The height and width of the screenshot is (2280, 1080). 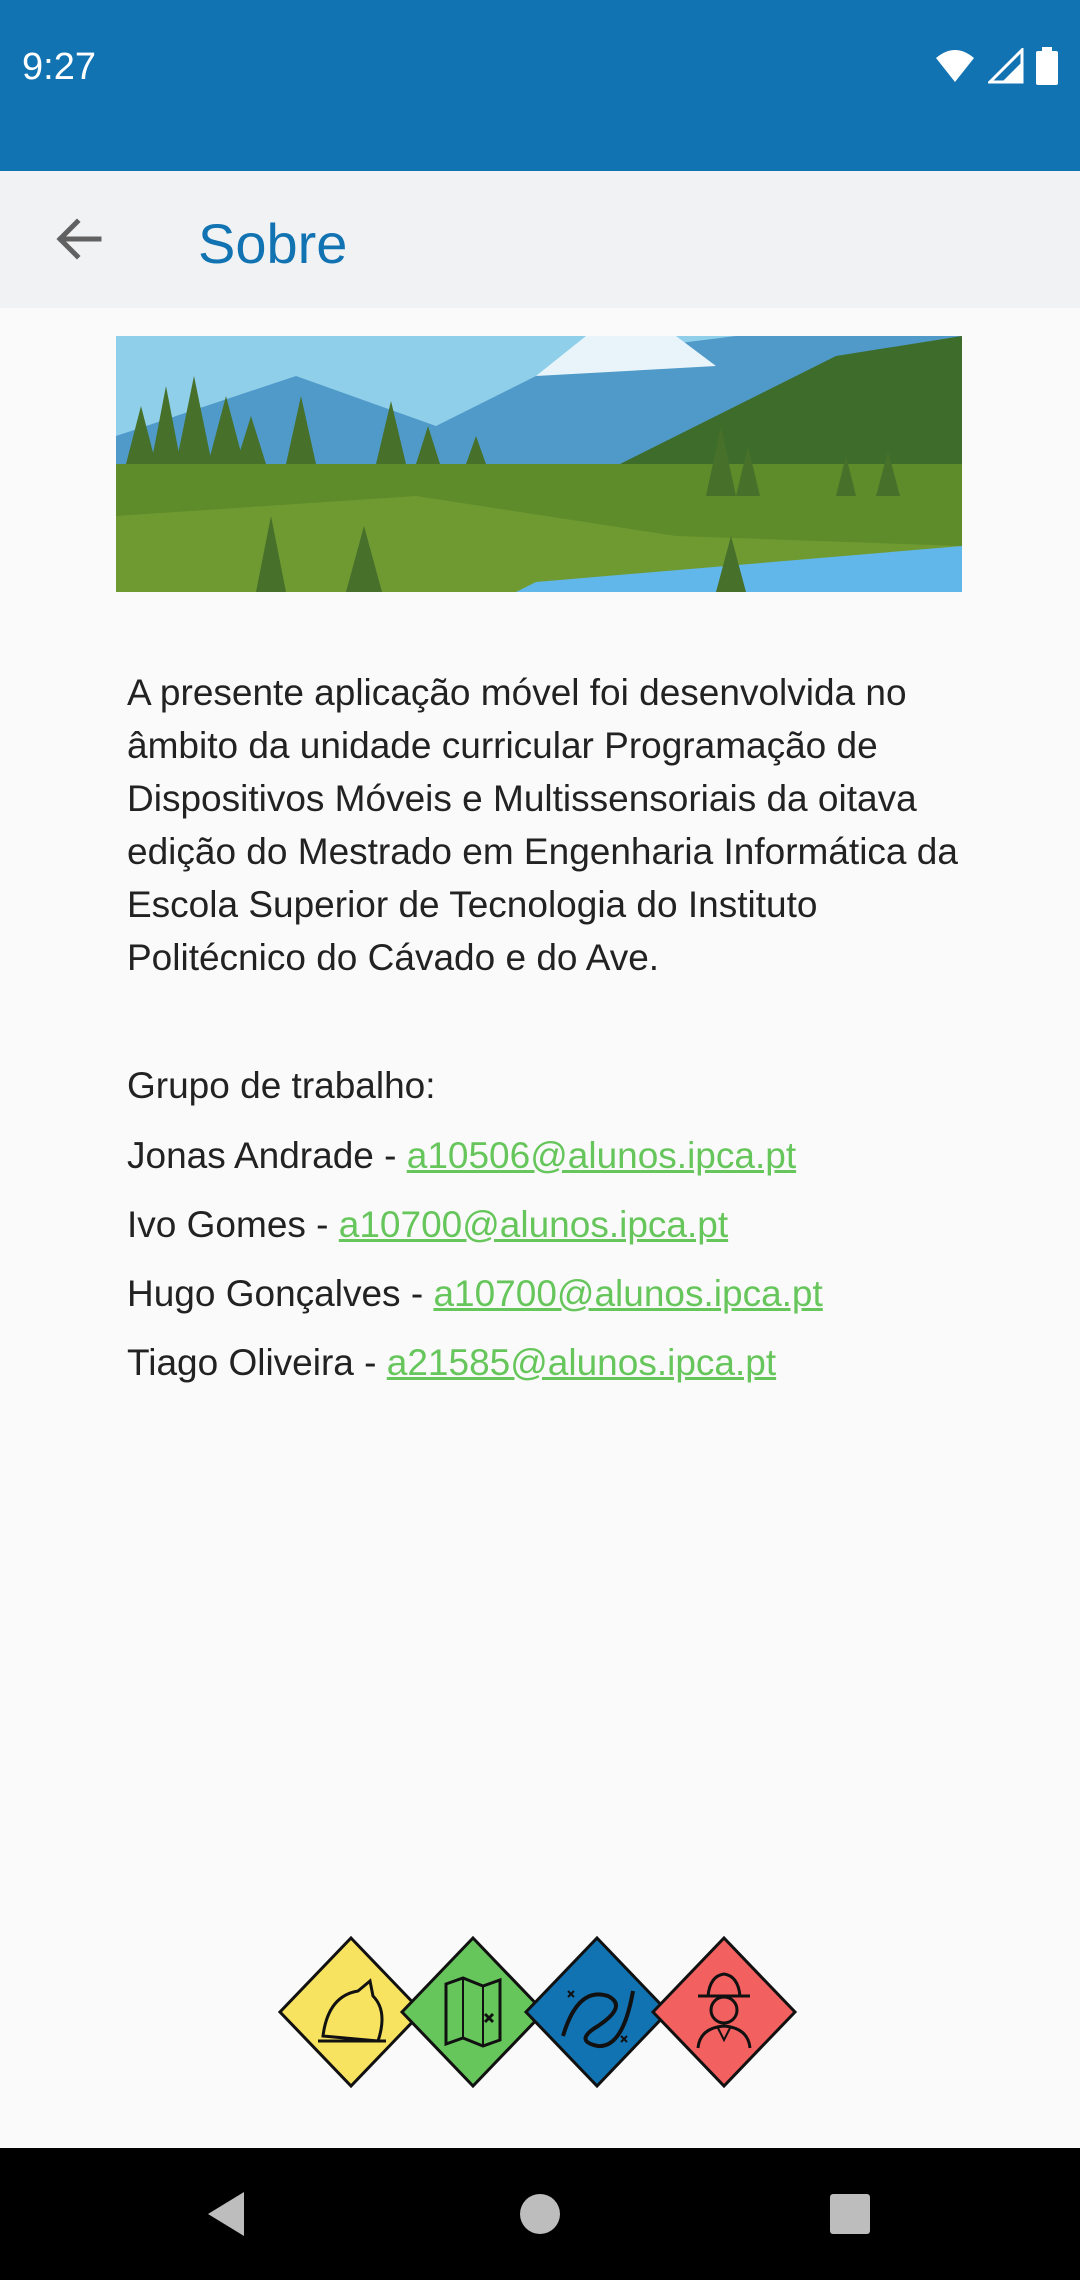 I want to click on member-item: Ivo Gomes - a10700@alunos.ipca.pt, so click(x=427, y=1225).